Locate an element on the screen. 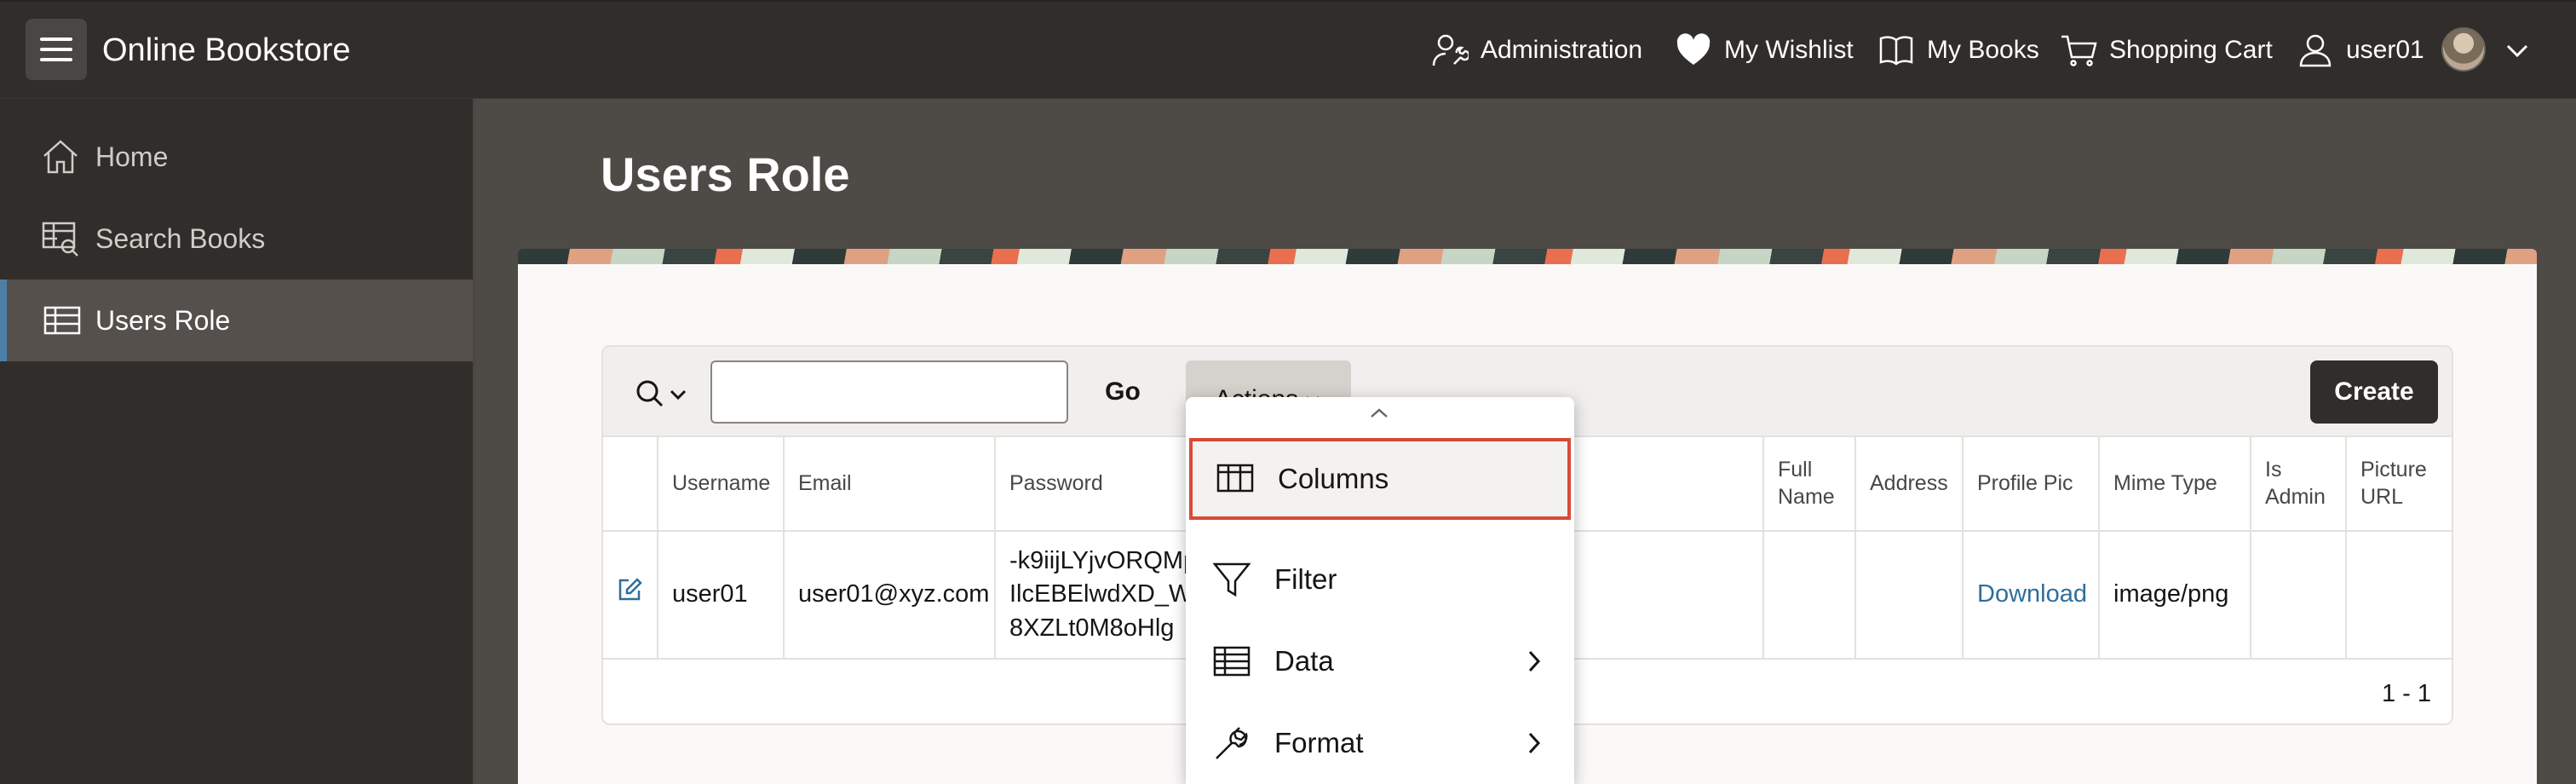  cell-address is located at coordinates (1910, 596).